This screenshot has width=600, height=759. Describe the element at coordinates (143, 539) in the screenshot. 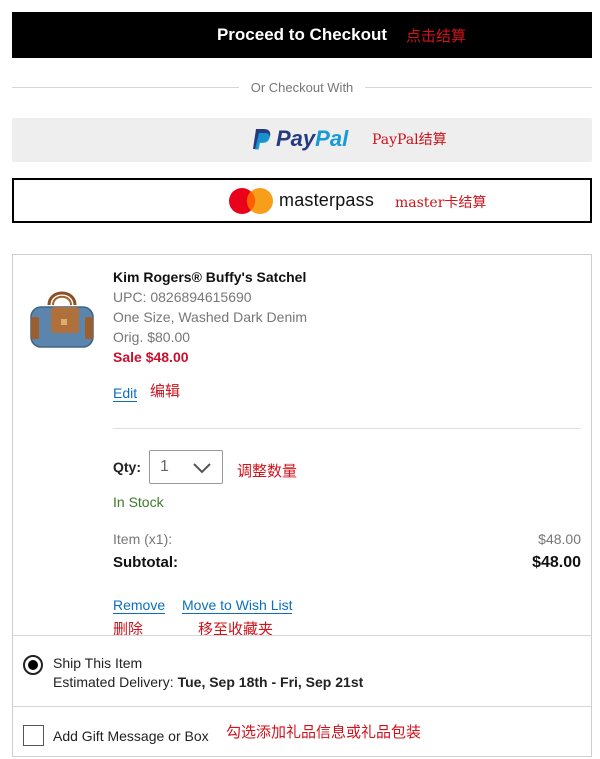

I see `item-count-label: Item (x1):` at that location.